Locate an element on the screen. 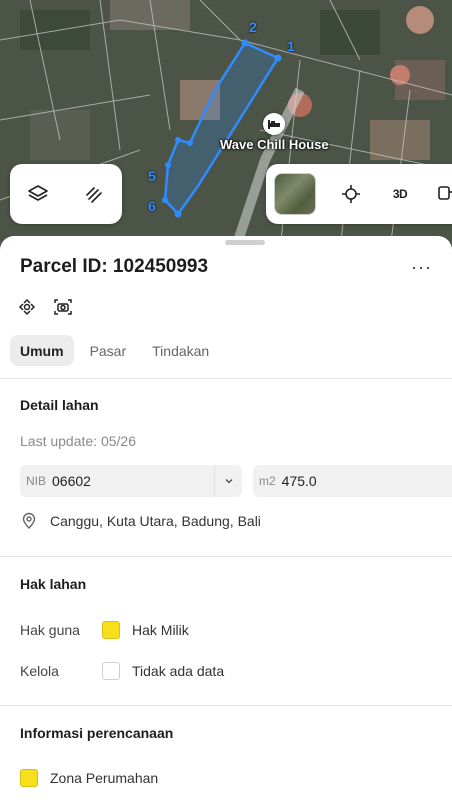 The height and width of the screenshot is (804, 452). vertex-label-6: 6 is located at coordinates (152, 206).